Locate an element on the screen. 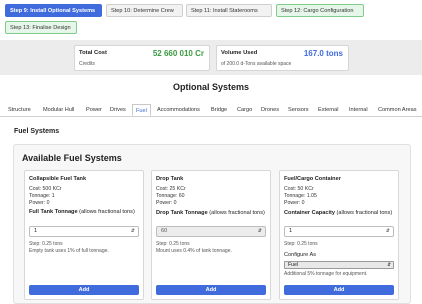 The height and width of the screenshot is (304, 422). usage-note: Additional 5% tonnage for equipment. is located at coordinates (326, 274).